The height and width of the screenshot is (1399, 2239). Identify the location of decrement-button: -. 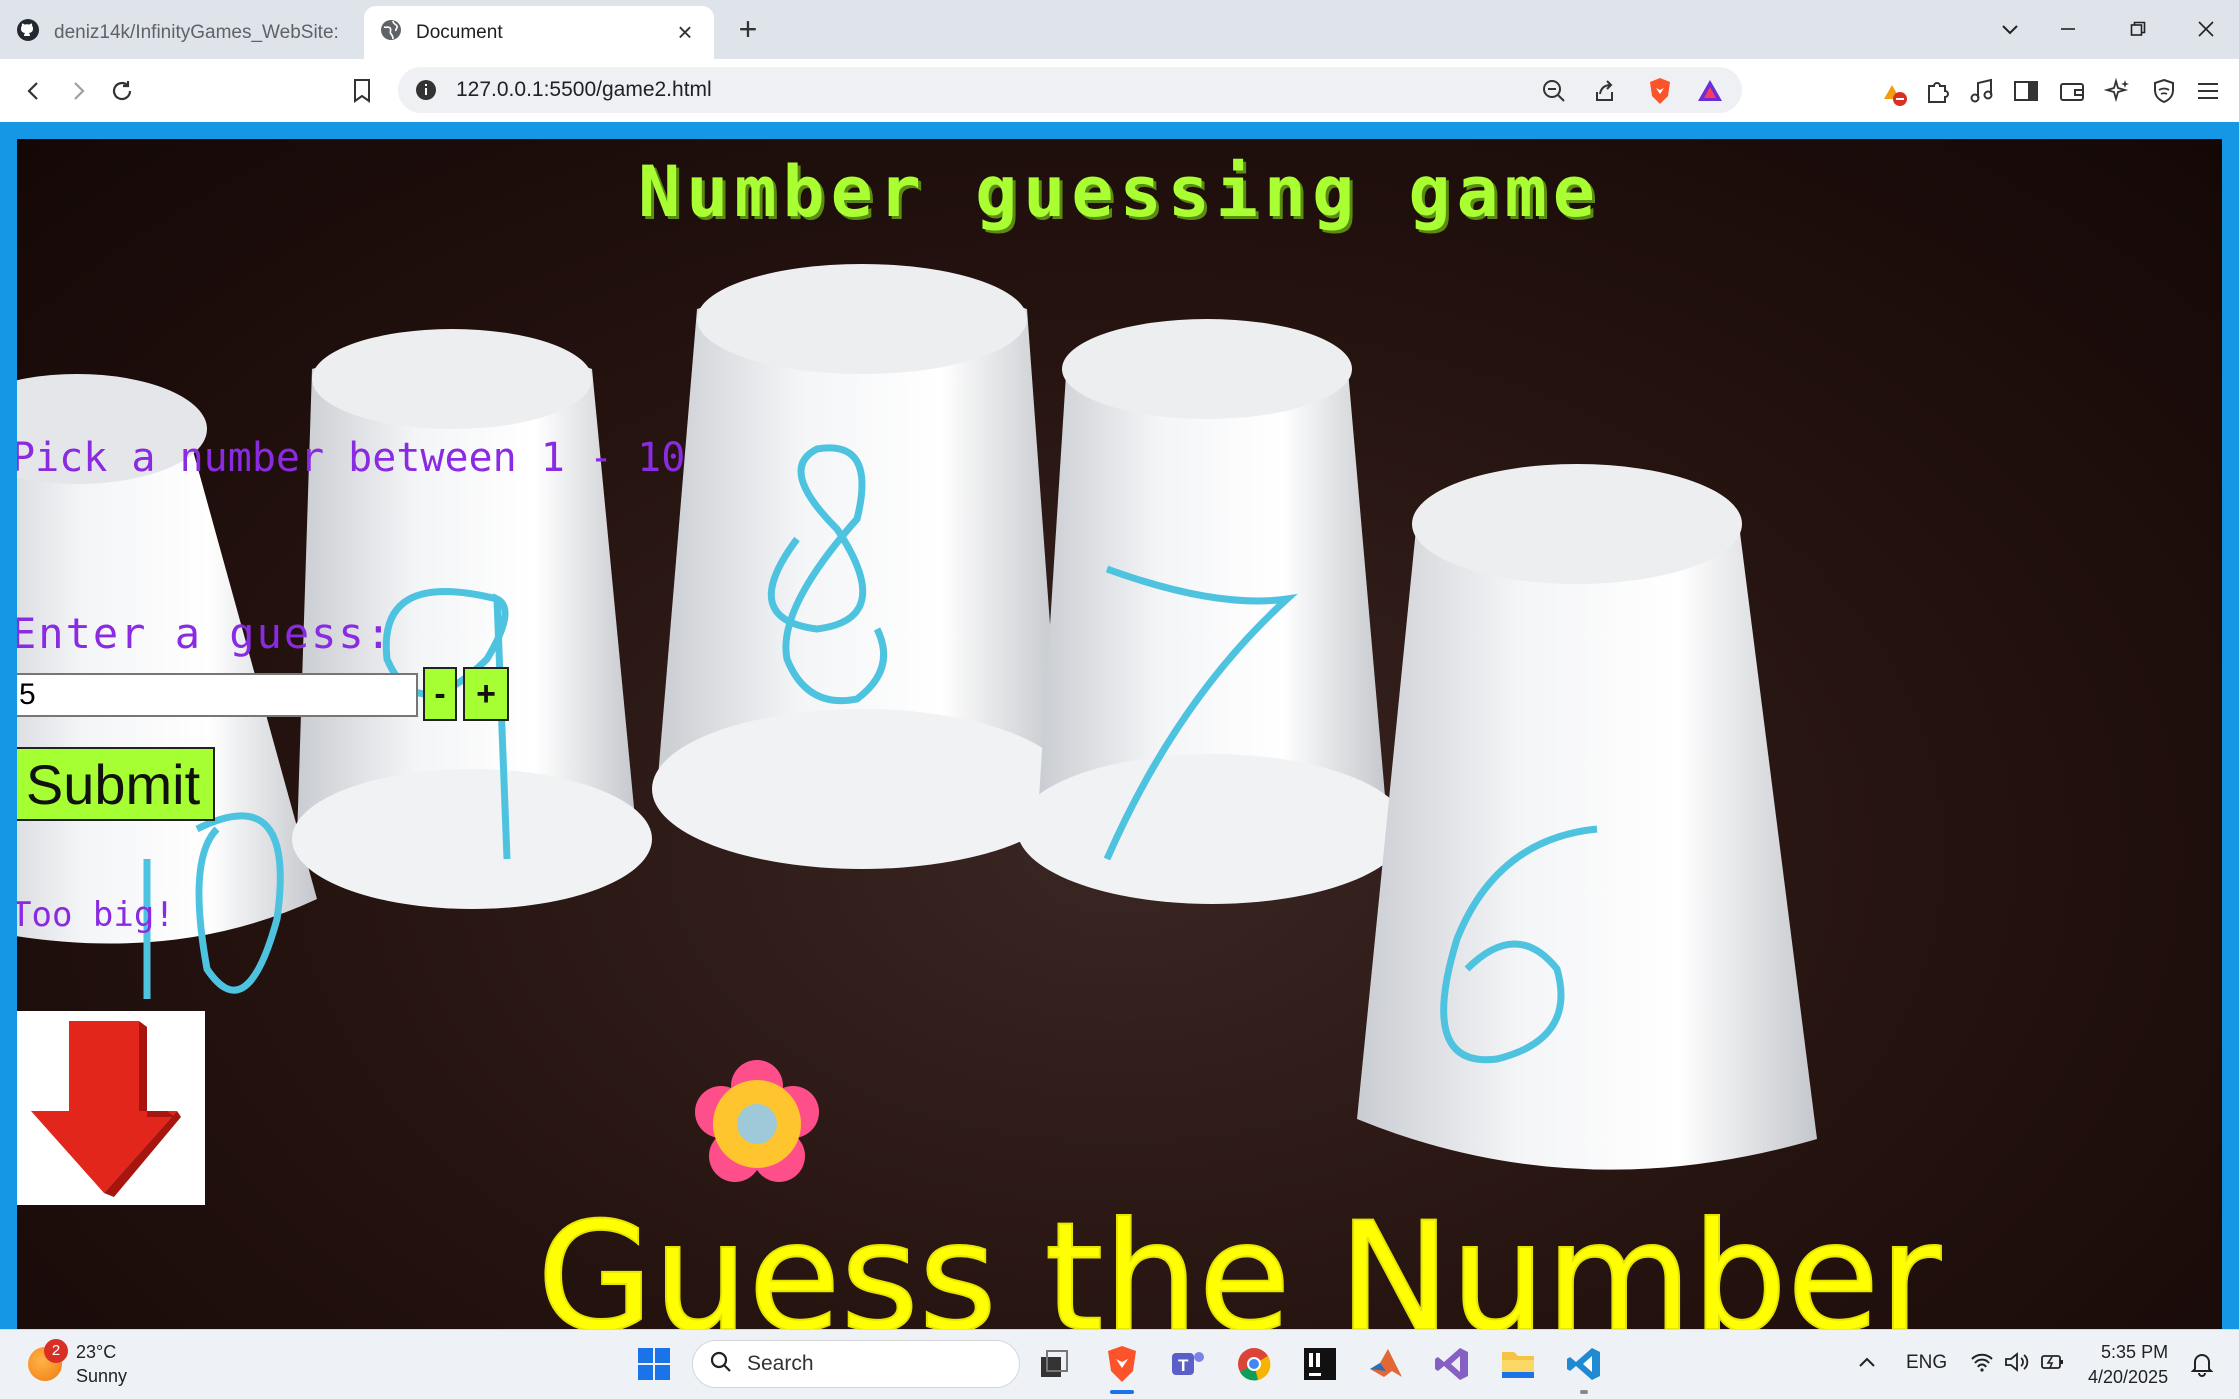
(440, 694).